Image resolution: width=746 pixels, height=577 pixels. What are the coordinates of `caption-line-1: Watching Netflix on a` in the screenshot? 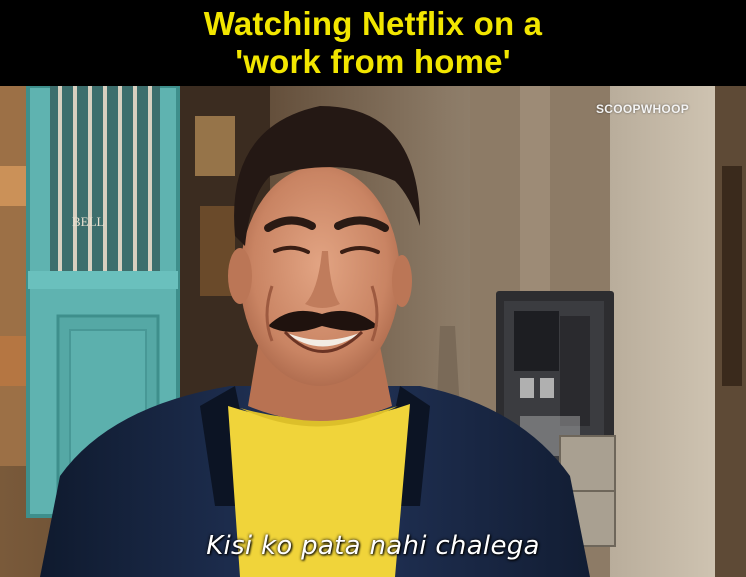 It's located at (373, 23).